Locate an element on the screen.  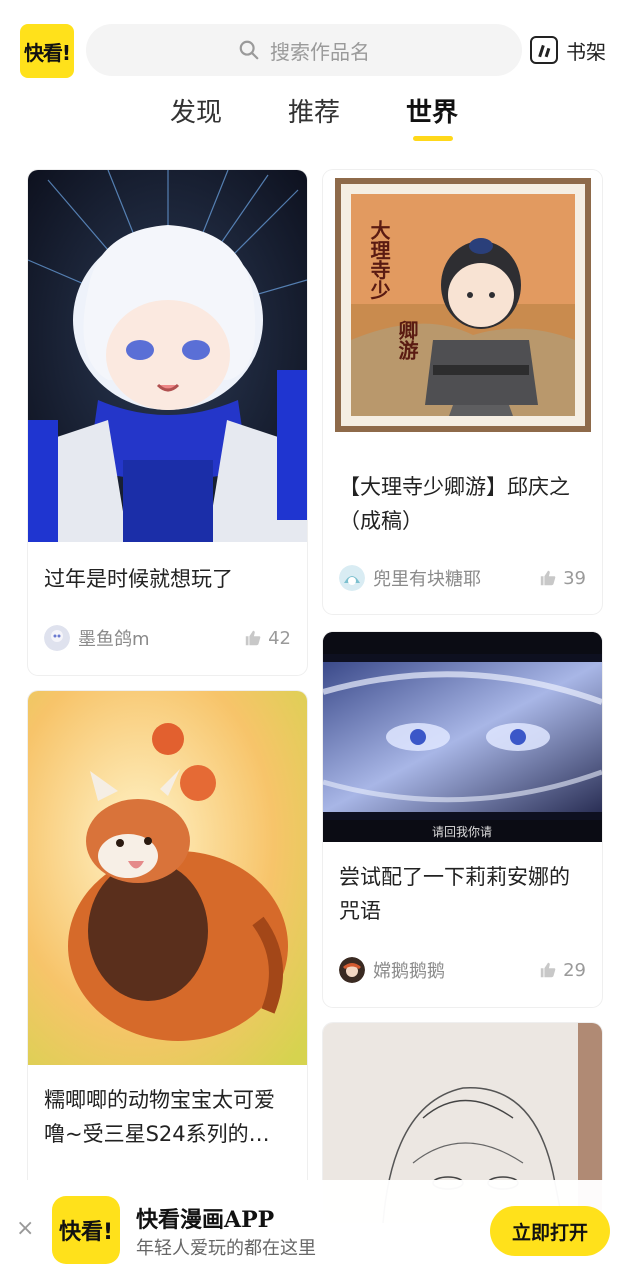
image-caption: 请回我你请 is located at coordinates (462, 832).